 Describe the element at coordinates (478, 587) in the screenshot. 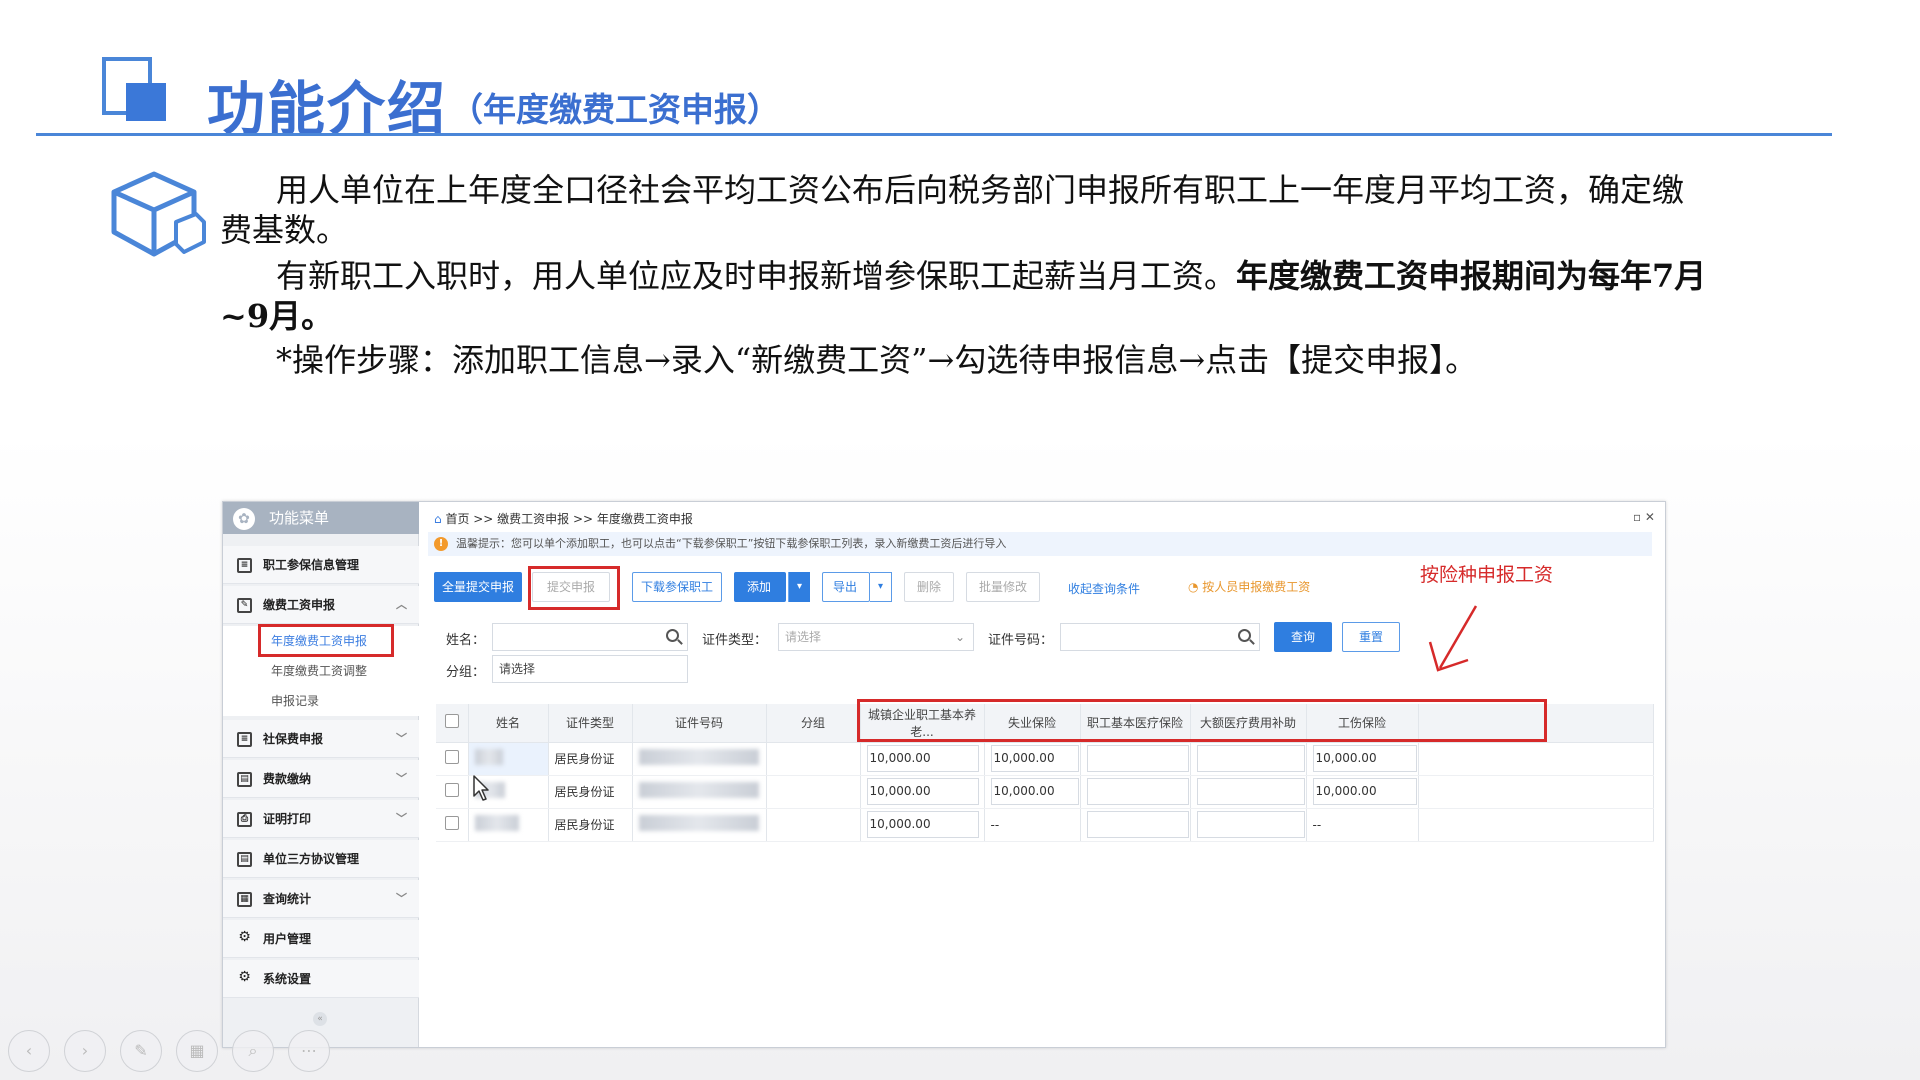

I see `submit-all-button: 全量提交申报` at that location.